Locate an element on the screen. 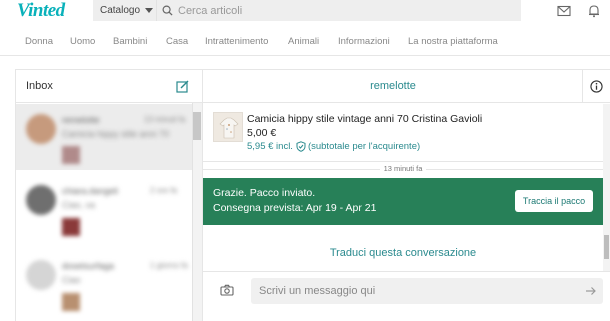 The width and height of the screenshot is (610, 321). timestamp-text: 13 minuti fa is located at coordinates (403, 168).